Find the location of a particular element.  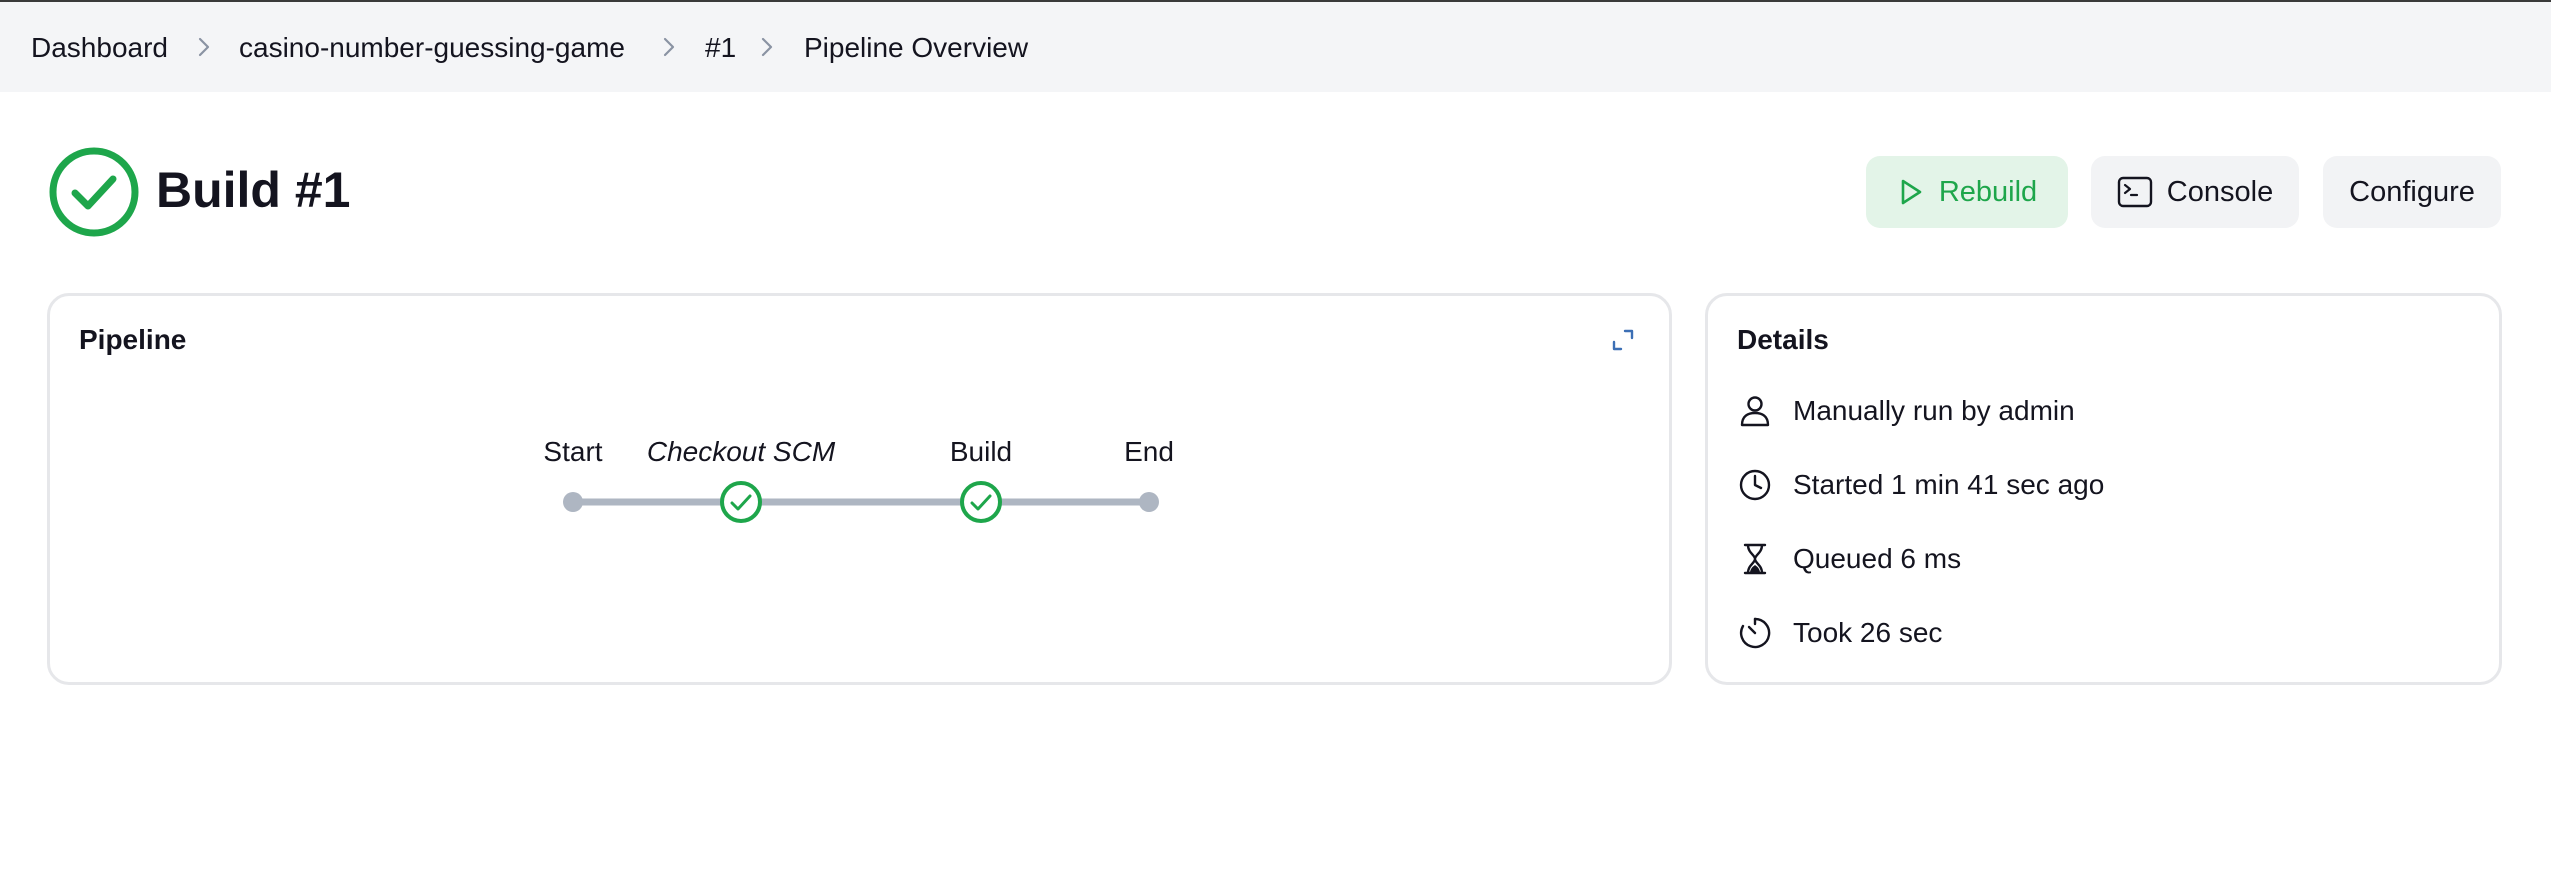

hourglass-icon is located at coordinates (1755, 559).